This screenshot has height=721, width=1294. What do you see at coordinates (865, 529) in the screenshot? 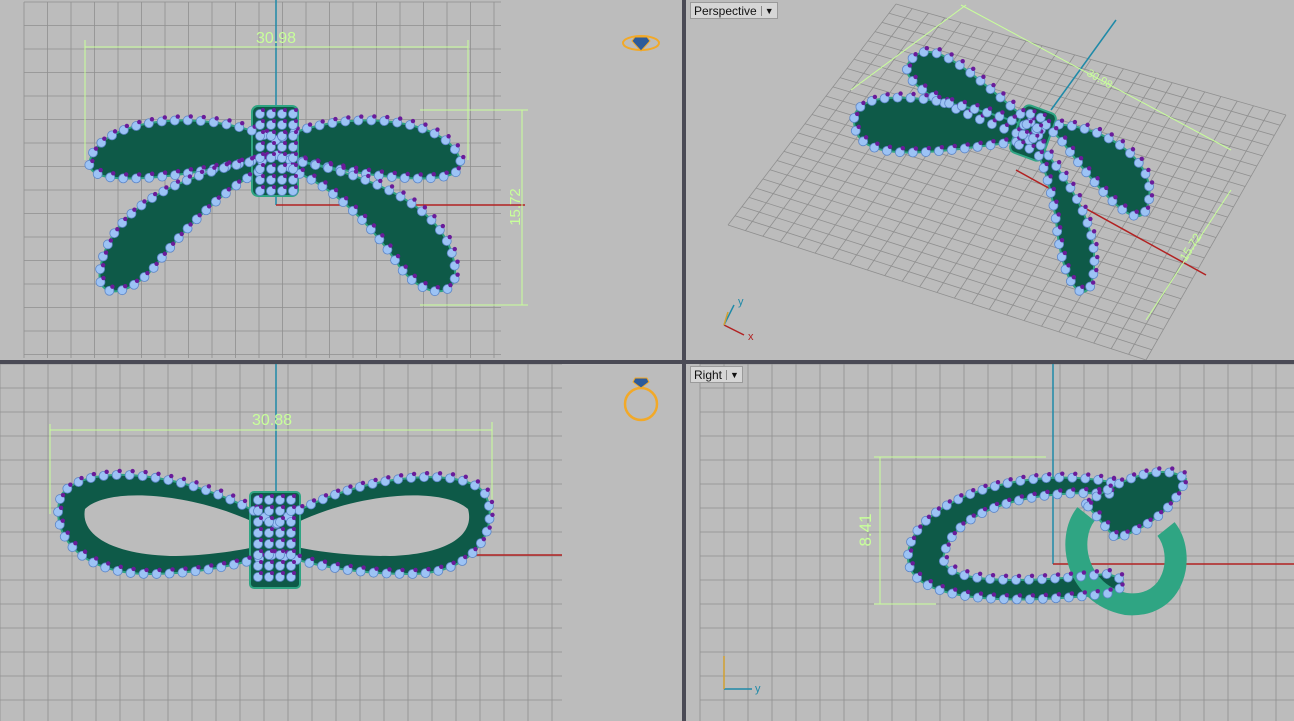
I see `right-dim-height-label: 8.41` at bounding box center [865, 529].